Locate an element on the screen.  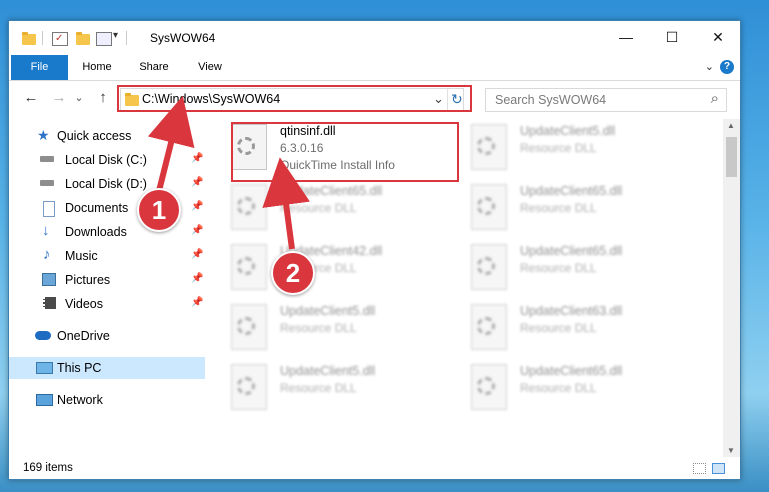
annotation-arrows is located at coordinates (228, 172).